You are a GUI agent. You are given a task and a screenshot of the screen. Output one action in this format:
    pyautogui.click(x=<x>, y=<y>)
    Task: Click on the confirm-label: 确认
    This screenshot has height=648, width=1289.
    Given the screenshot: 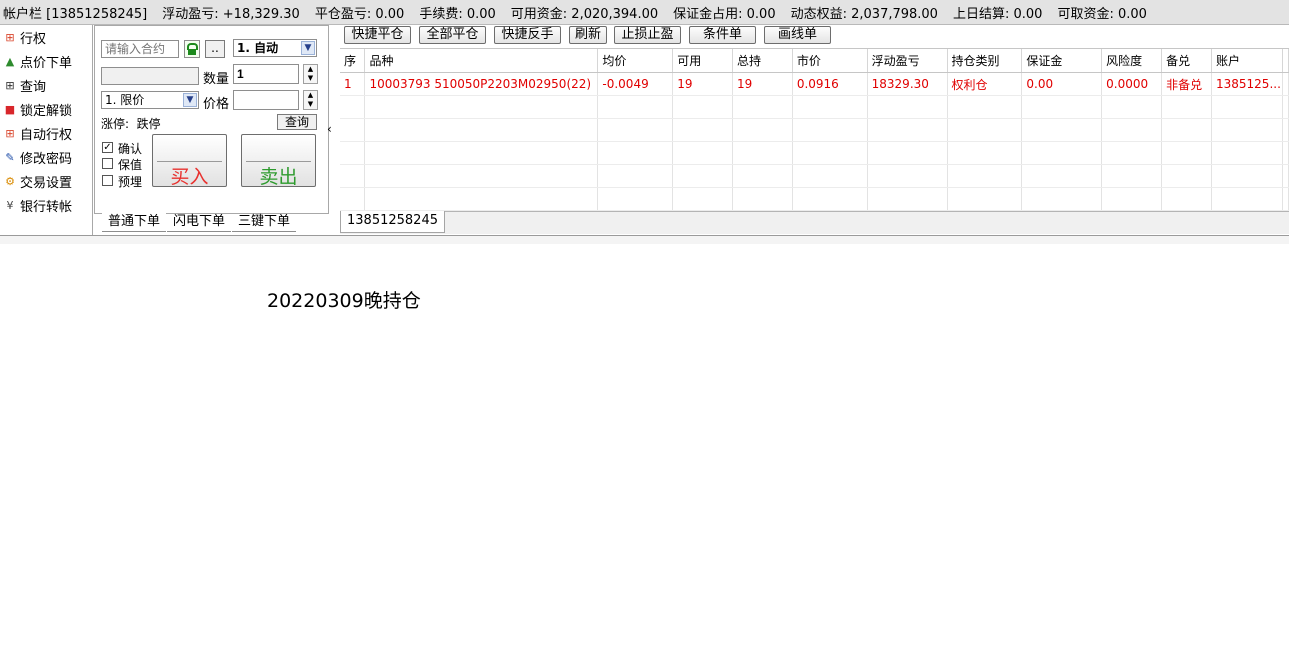 What is the action you would take?
    pyautogui.click(x=130, y=149)
    